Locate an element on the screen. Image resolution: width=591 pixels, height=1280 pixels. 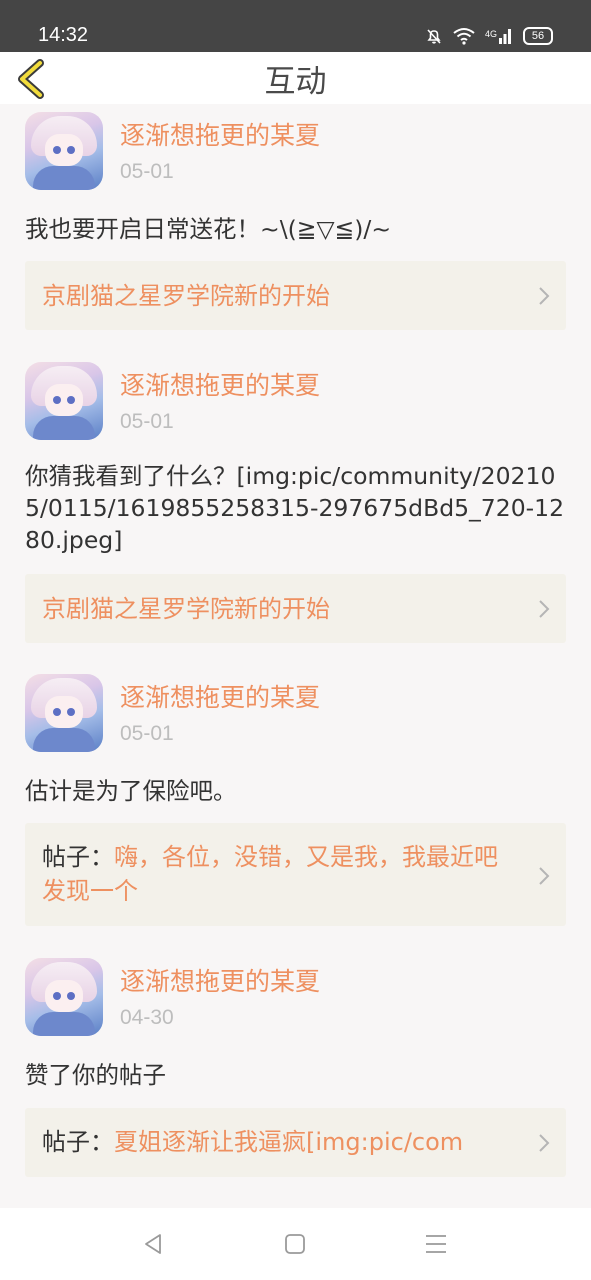
battery-icon: 56 is located at coordinates (538, 36).